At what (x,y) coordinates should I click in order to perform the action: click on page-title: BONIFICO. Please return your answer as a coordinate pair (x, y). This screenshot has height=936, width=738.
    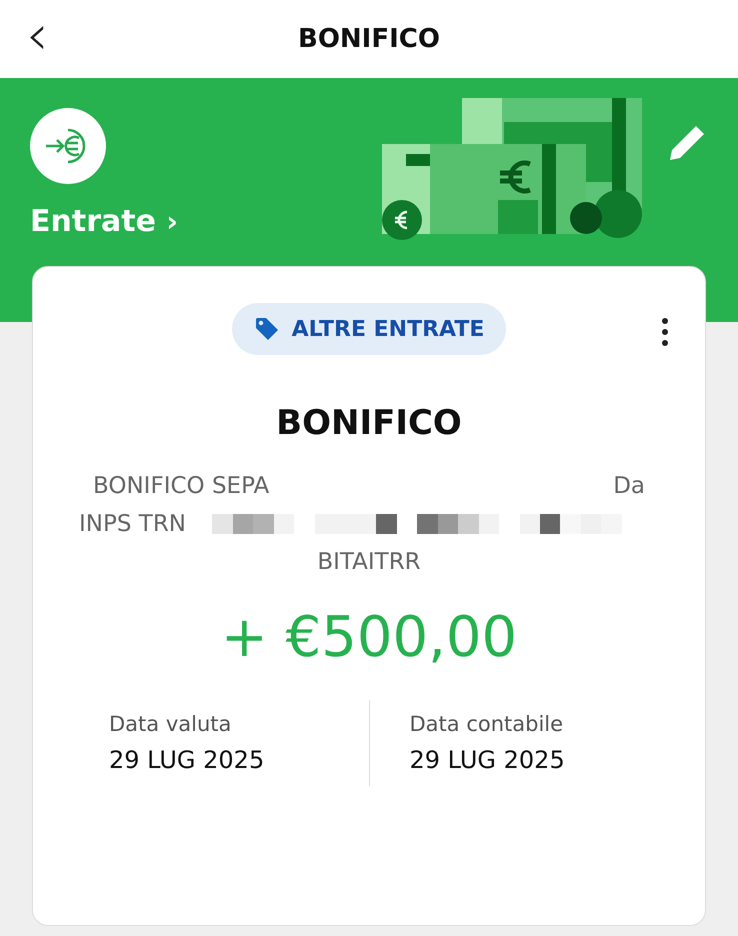
    Looking at the image, I should click on (369, 39).